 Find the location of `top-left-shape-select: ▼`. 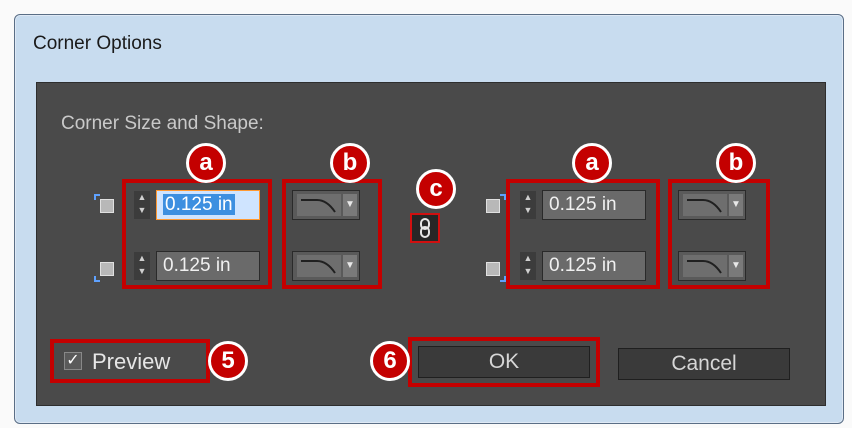

top-left-shape-select: ▼ is located at coordinates (326, 205).